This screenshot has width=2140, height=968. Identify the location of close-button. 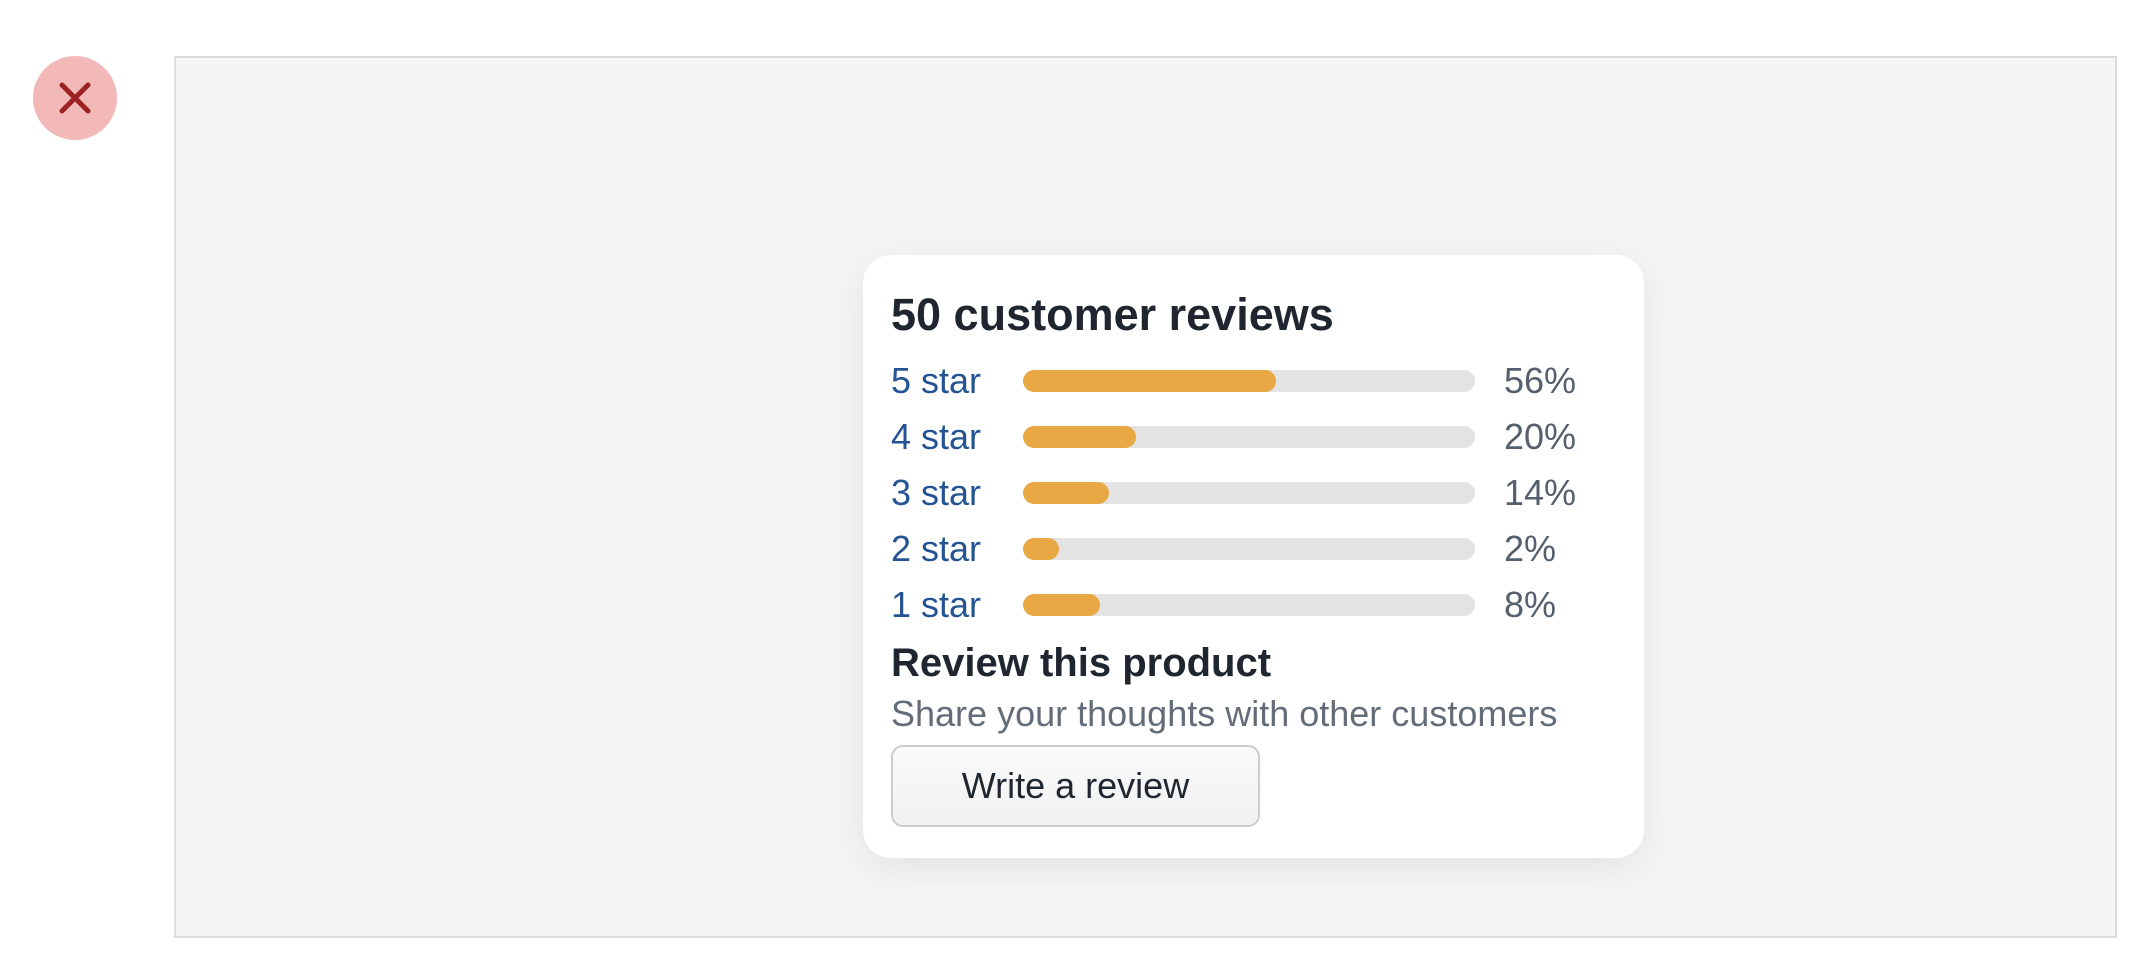
(75, 98).